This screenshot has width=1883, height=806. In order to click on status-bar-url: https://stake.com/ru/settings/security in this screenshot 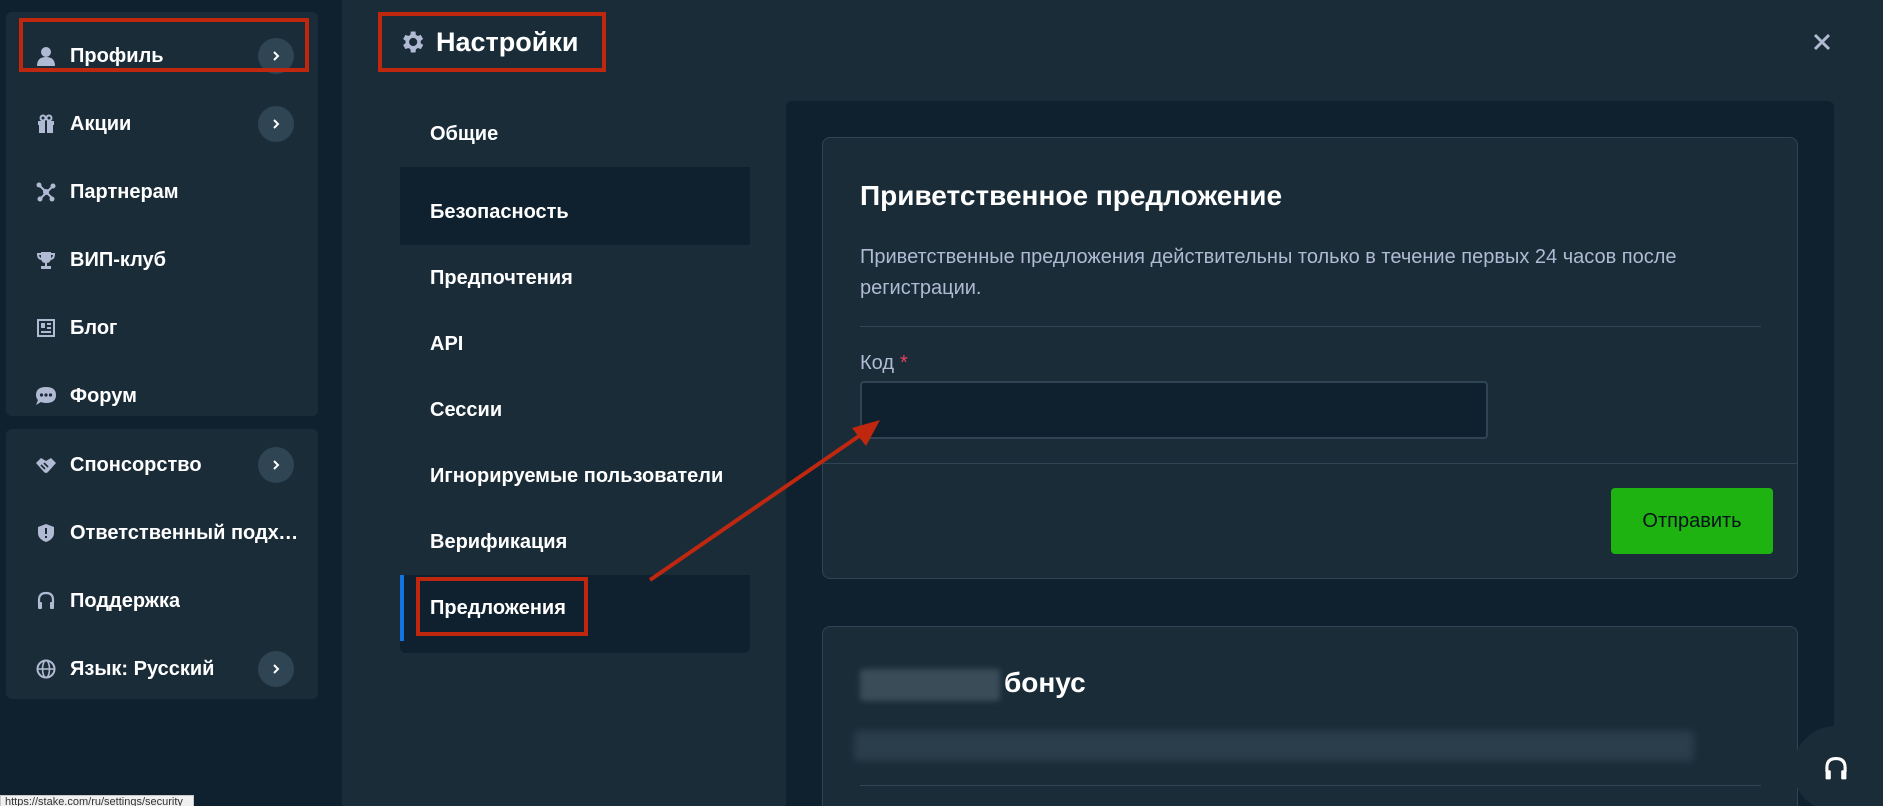, I will do `click(97, 800)`.